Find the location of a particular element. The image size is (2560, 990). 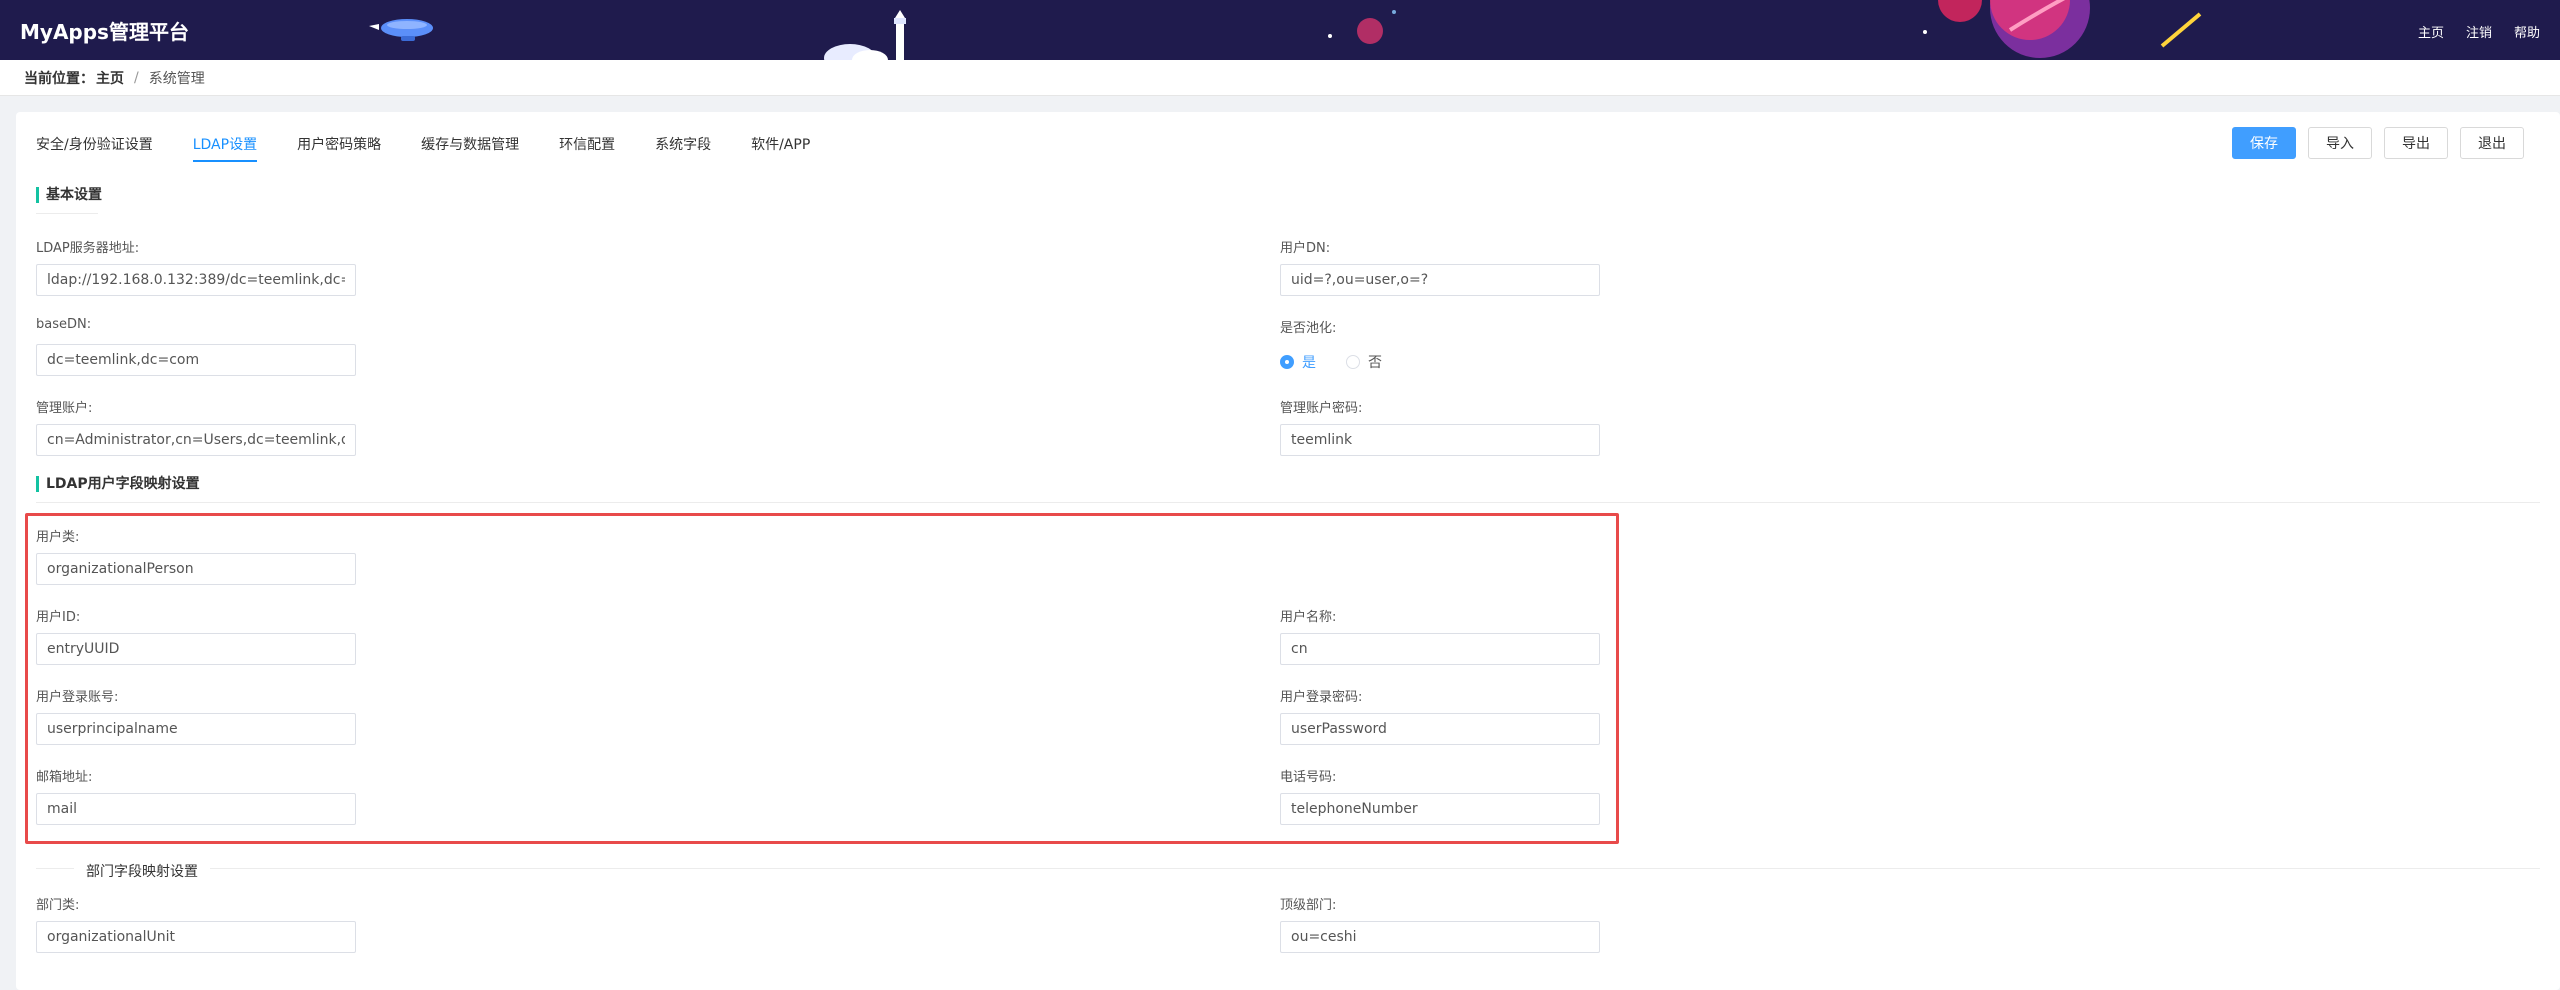

top-header: MyApps管理平台 主页 注销 帮助 is located at coordinates (1280, 30).